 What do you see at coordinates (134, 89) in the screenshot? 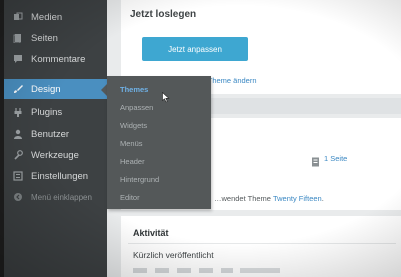
I see `submenu-item-themes: Themes` at bounding box center [134, 89].